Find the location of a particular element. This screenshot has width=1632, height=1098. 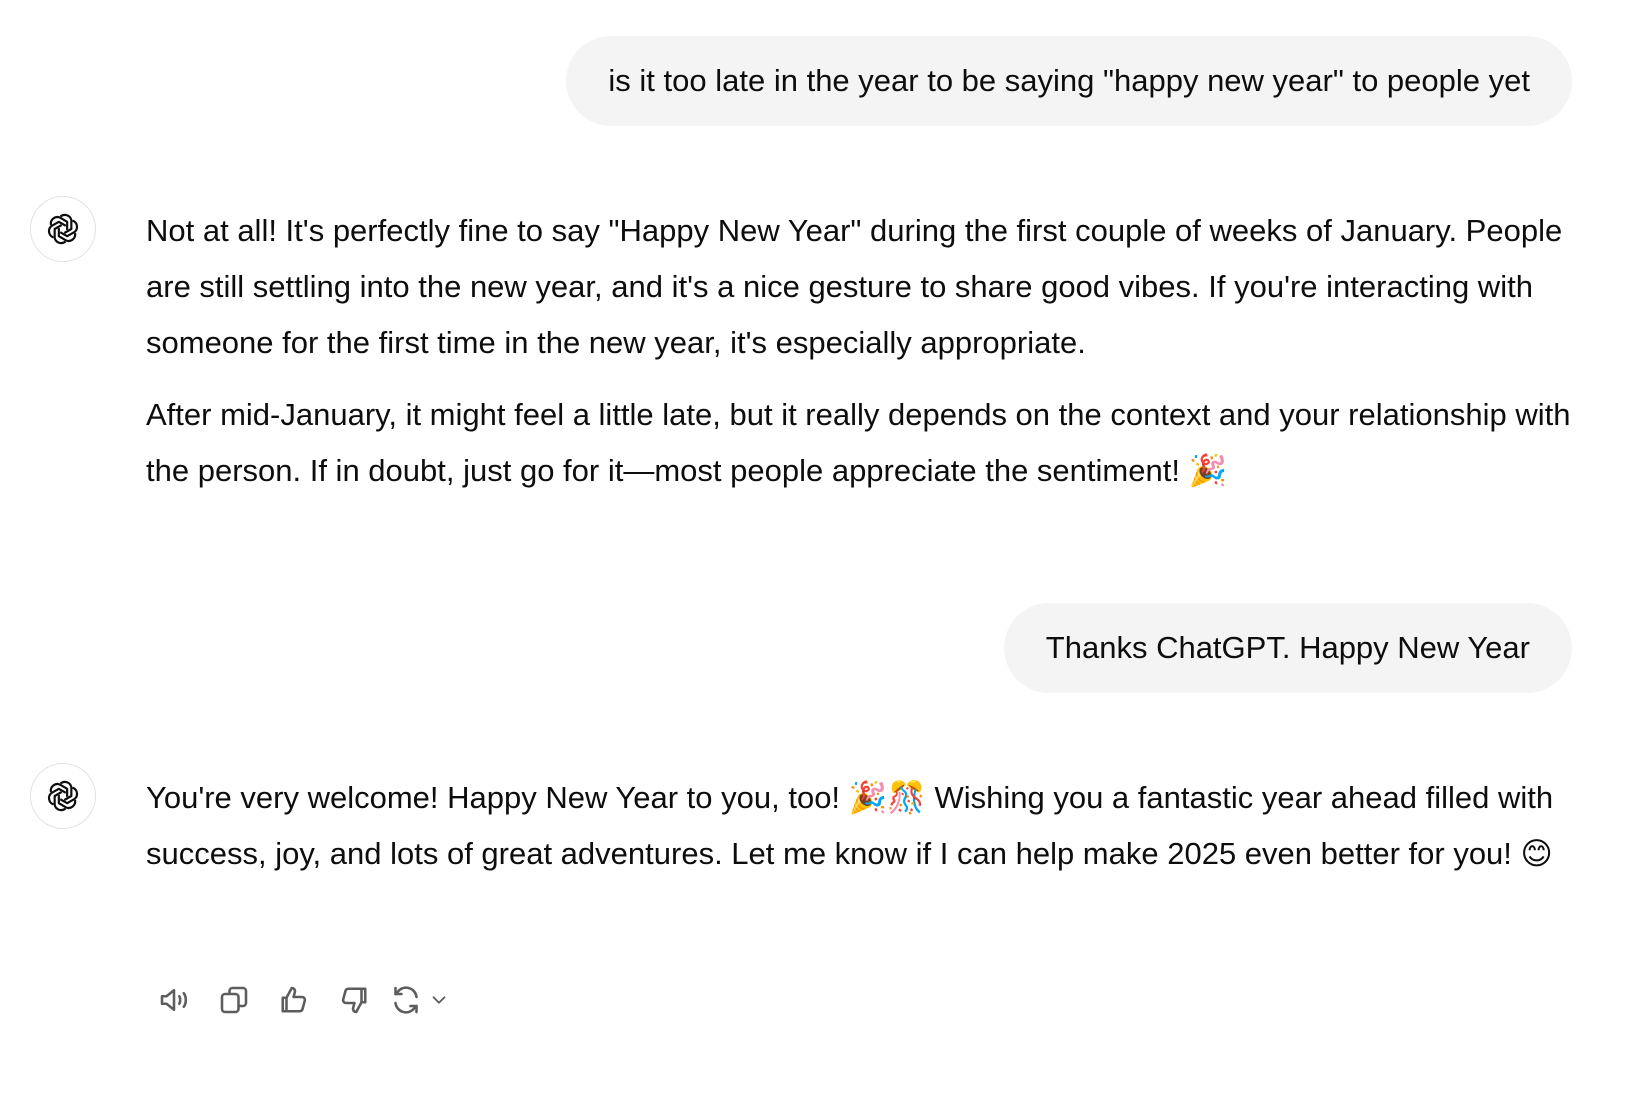

speaker-icon is located at coordinates (174, 1000).